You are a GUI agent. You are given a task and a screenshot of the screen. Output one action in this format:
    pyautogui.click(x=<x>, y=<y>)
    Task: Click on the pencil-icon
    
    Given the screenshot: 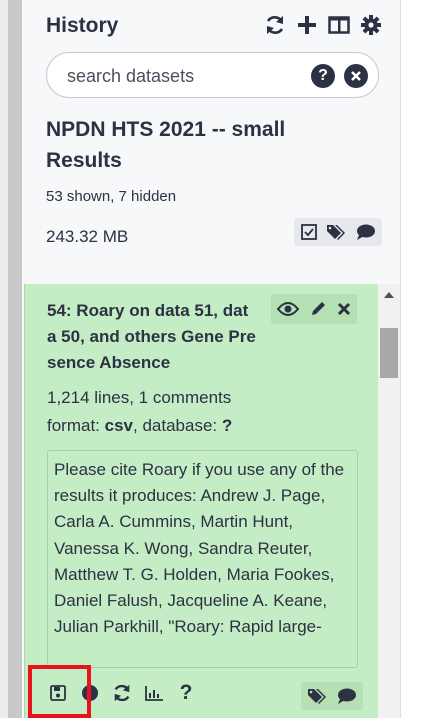 What is the action you would take?
    pyautogui.click(x=318, y=309)
    